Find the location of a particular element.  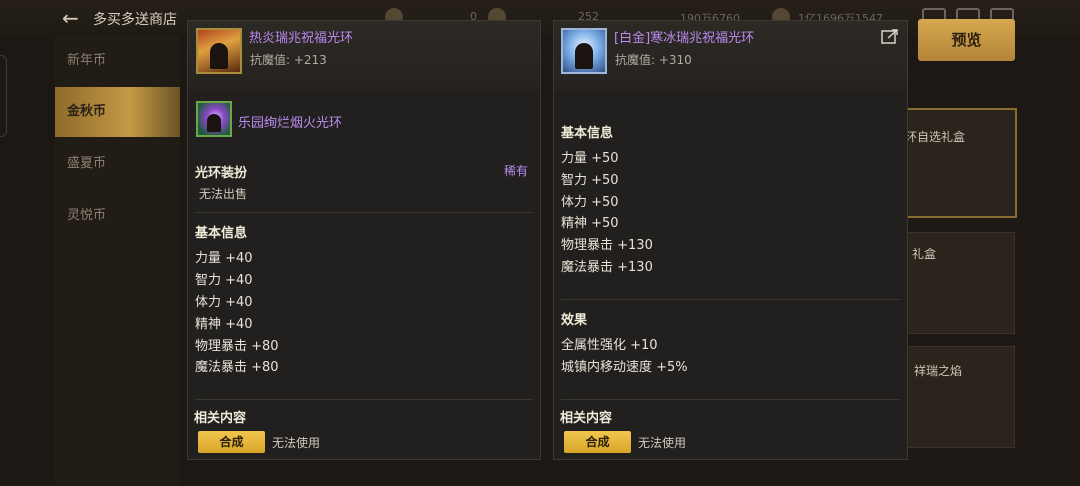

item-title: [白金]寒冰瑞兆祝福光环 is located at coordinates (684, 38).